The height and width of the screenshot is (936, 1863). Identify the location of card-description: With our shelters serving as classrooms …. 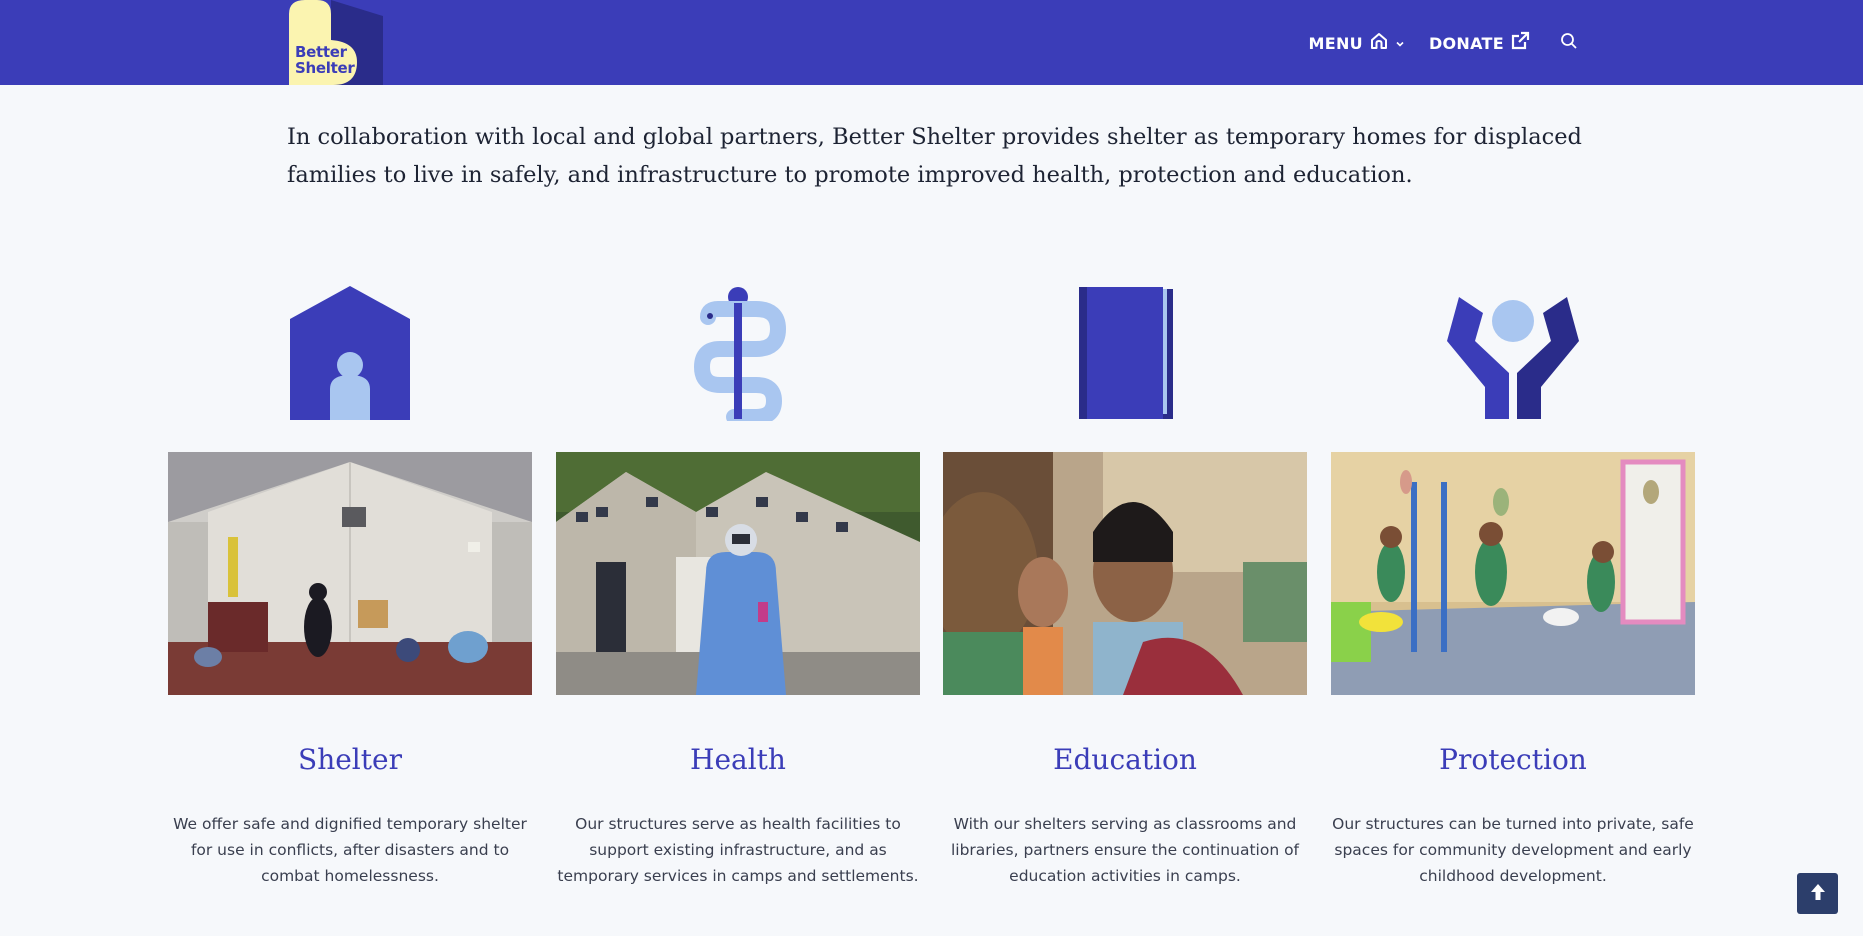
(1125, 850).